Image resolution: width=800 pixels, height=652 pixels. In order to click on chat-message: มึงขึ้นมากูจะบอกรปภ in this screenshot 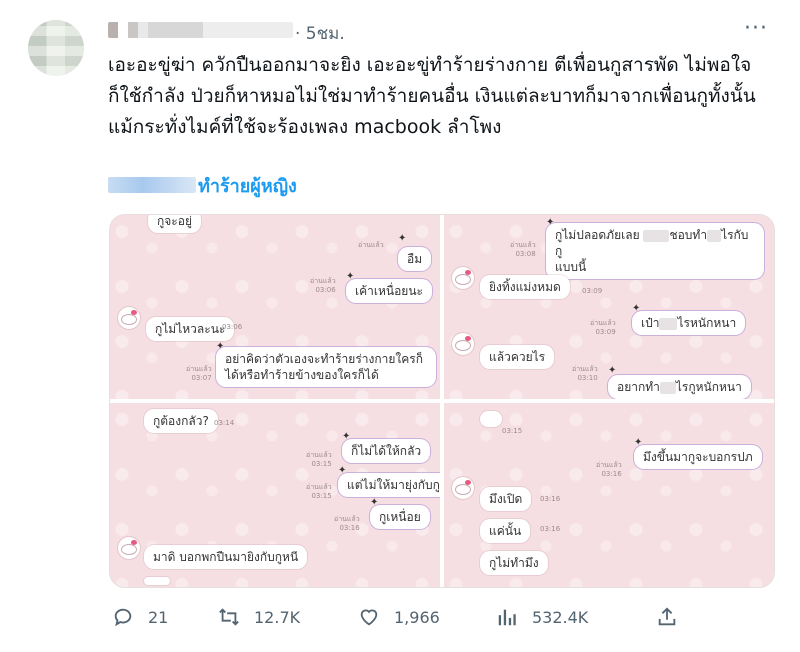, I will do `click(698, 457)`.